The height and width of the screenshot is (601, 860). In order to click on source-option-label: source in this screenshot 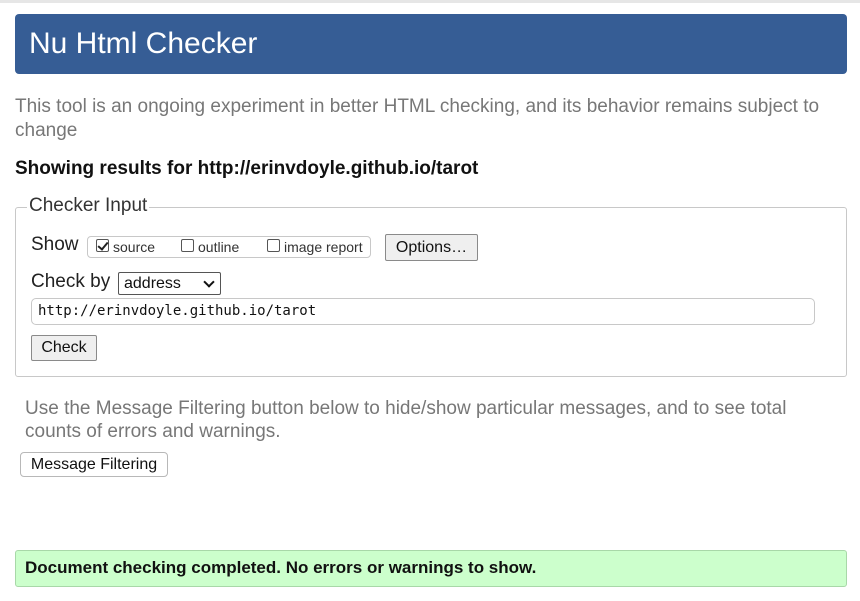, I will do `click(134, 247)`.